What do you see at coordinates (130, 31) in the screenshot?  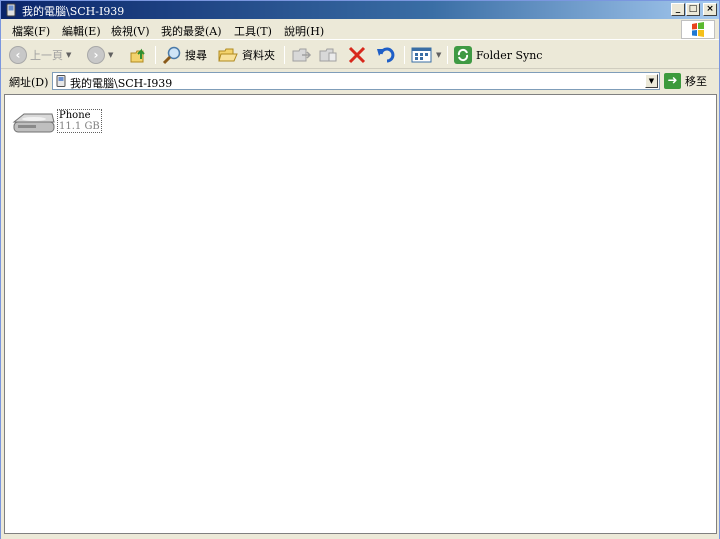 I see `menu-view: 檢視(V)` at bounding box center [130, 31].